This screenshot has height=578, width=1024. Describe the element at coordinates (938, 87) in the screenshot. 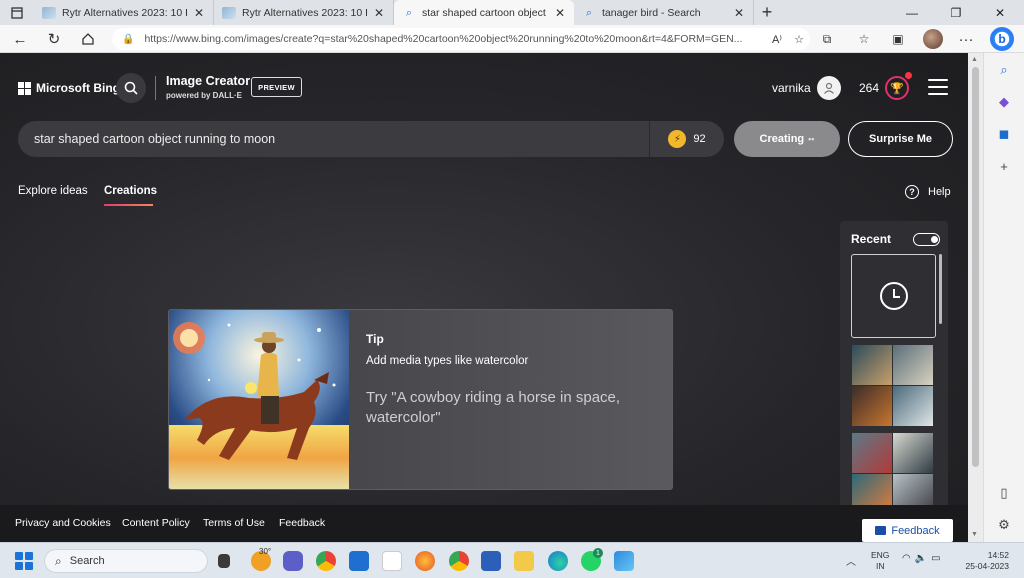

I see `hamburger-menu-icon` at that location.